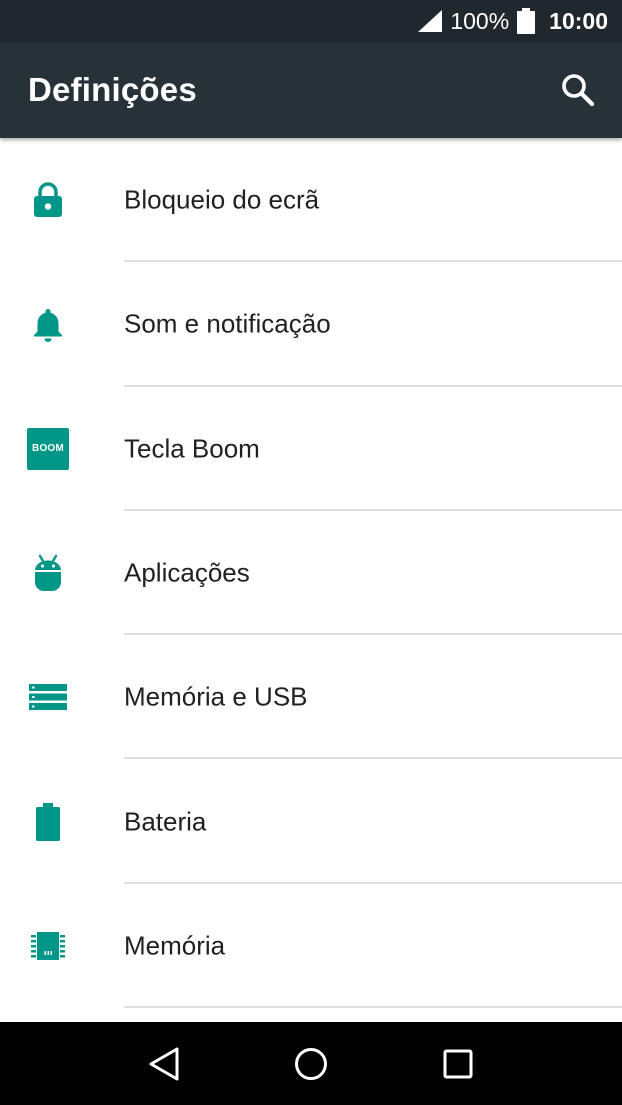  What do you see at coordinates (222, 199) in the screenshot?
I see `setting-label: Bloqueio do ecrã` at bounding box center [222, 199].